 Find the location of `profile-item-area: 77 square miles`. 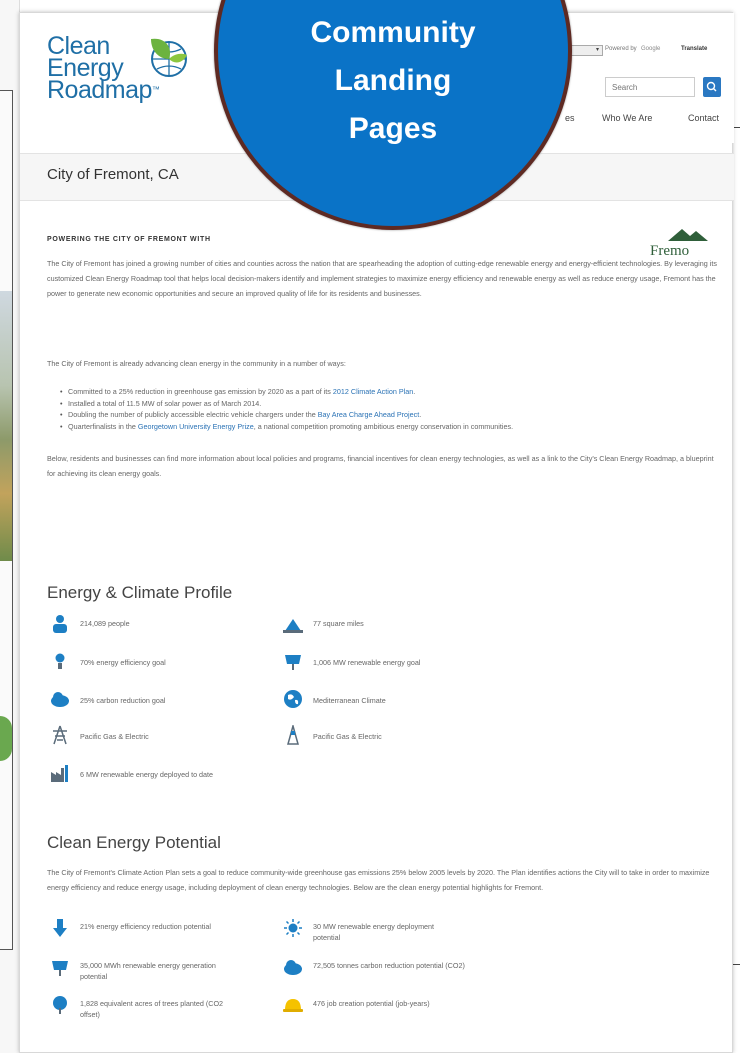

profile-item-area: 77 square miles is located at coordinates (338, 623).